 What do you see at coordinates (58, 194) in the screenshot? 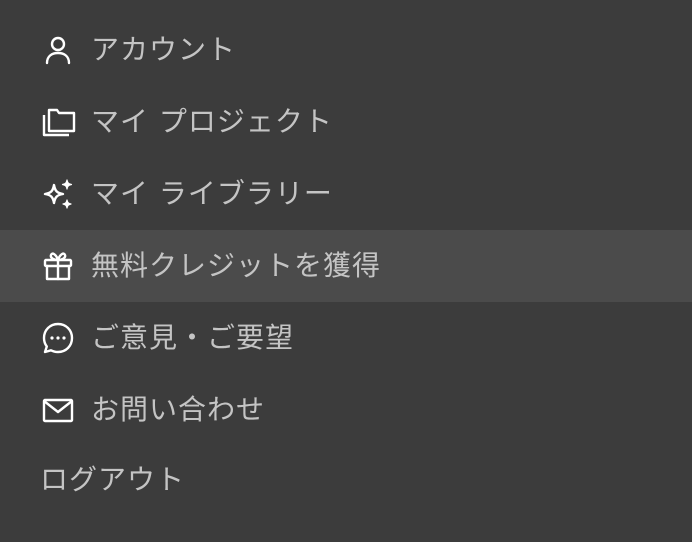
I see `sparkles-icon` at bounding box center [58, 194].